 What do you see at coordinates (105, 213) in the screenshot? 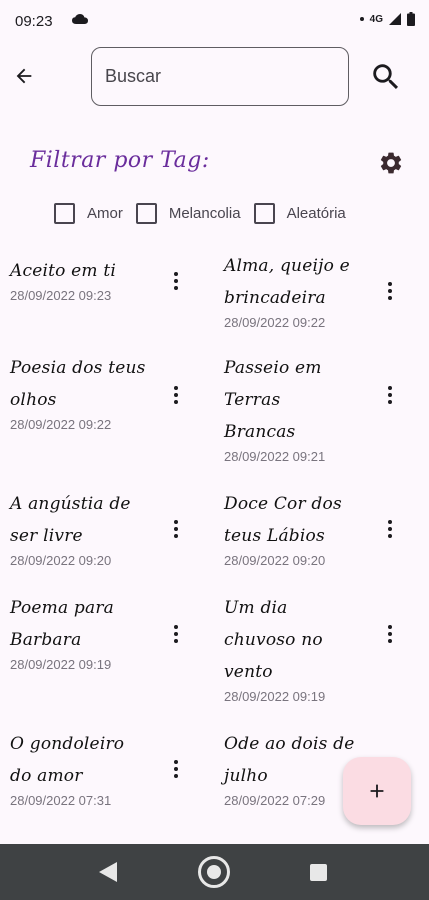
I see `tag-amor-label: Amor` at bounding box center [105, 213].